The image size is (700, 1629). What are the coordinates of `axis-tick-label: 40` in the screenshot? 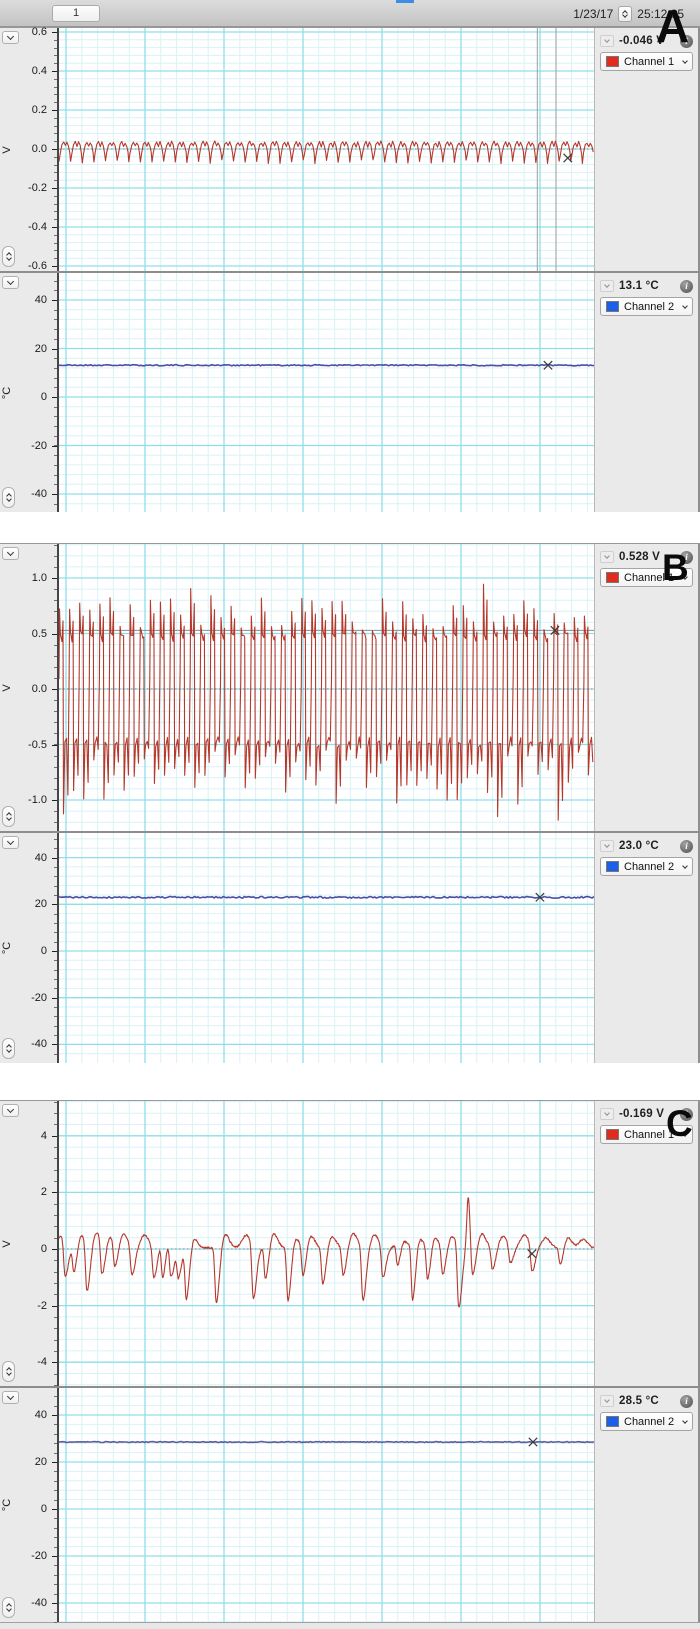 It's located at (40, 300).